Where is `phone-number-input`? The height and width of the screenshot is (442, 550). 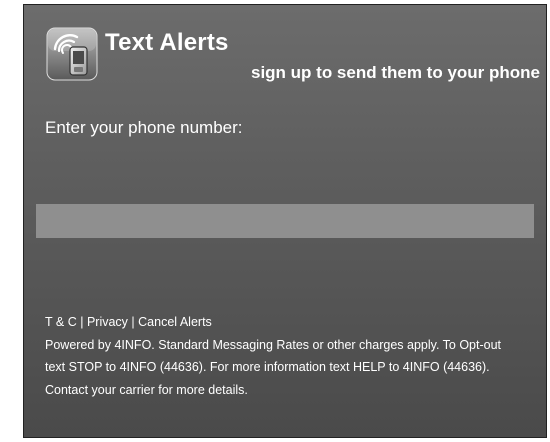 phone-number-input is located at coordinates (285, 221).